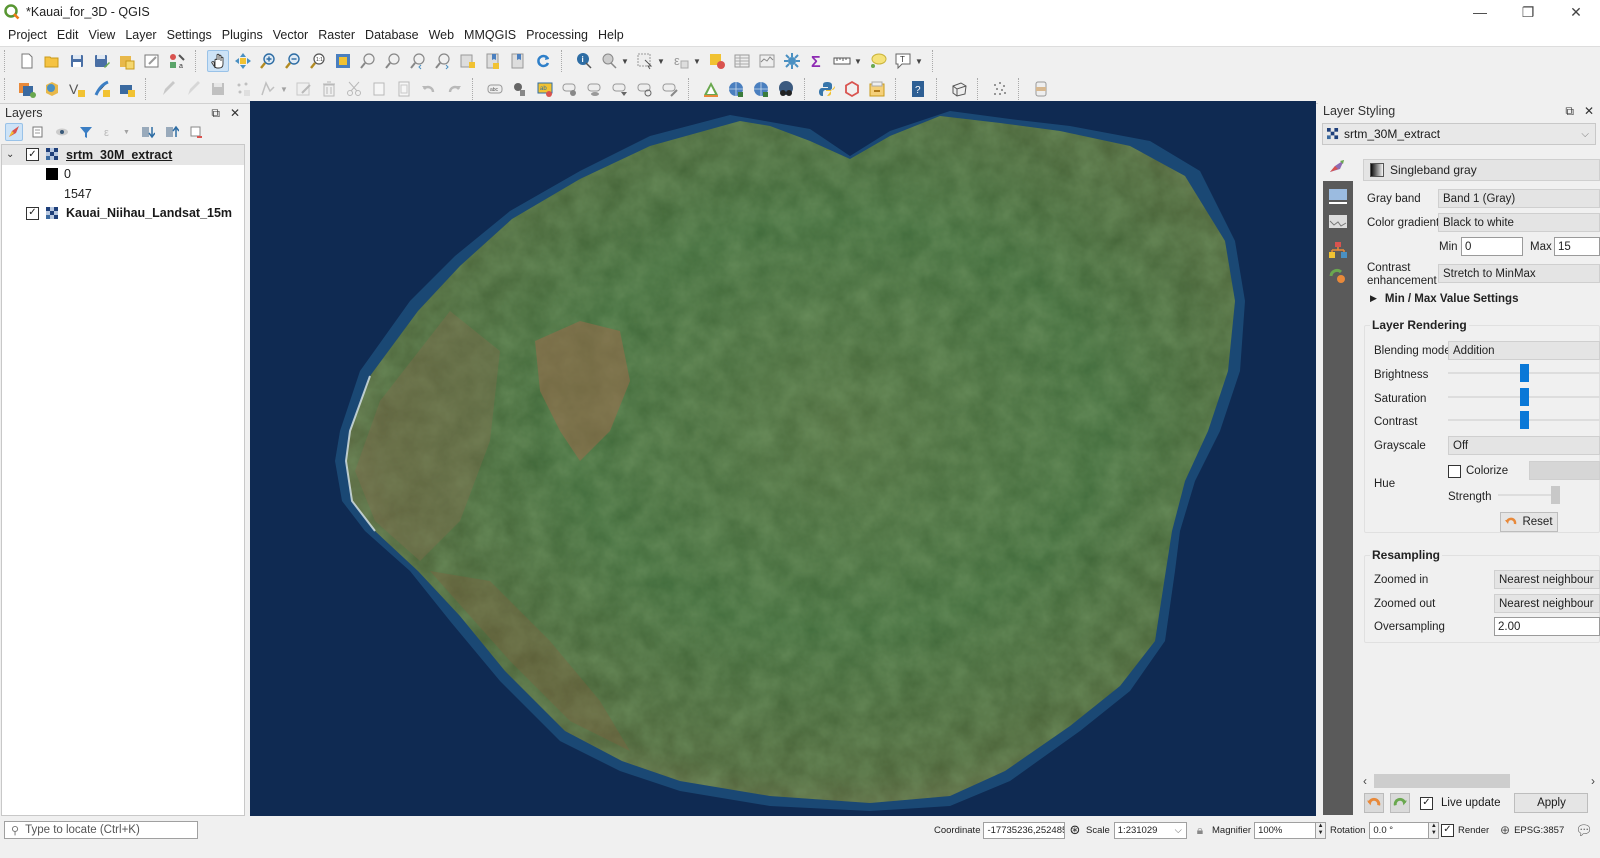 The height and width of the screenshot is (858, 1600). What do you see at coordinates (1426, 803) in the screenshot?
I see `live-update-checkbox: ✓` at bounding box center [1426, 803].